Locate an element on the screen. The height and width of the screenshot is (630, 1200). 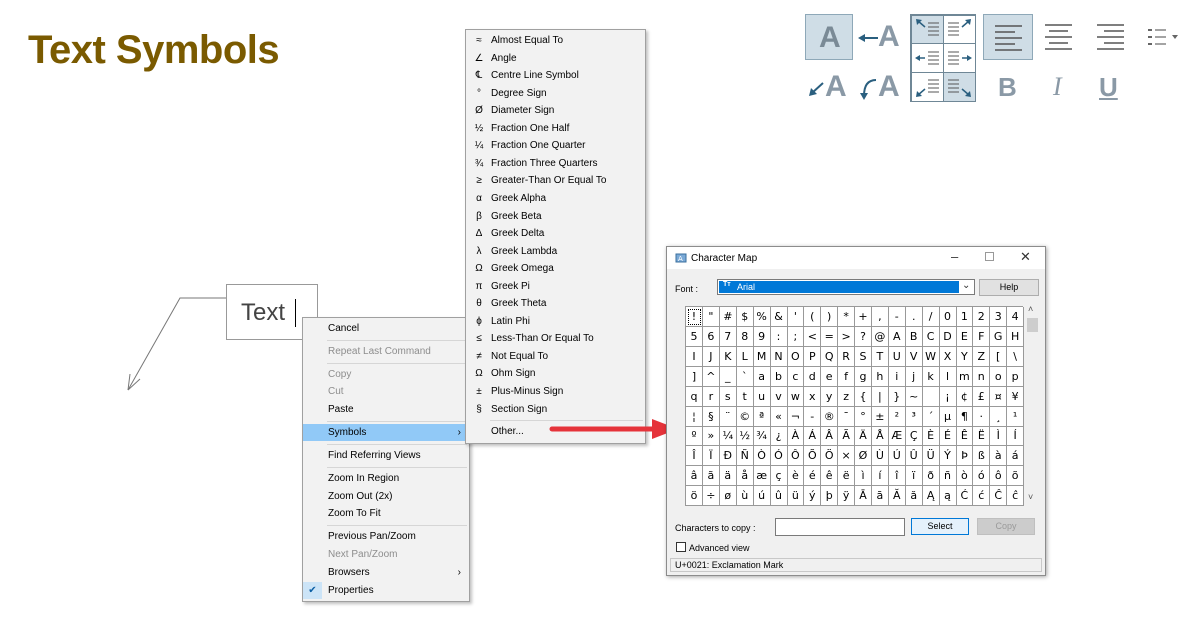
symbol-menu-item: ≥ Greater-Than Or Equal To is located at coordinates (555, 180).